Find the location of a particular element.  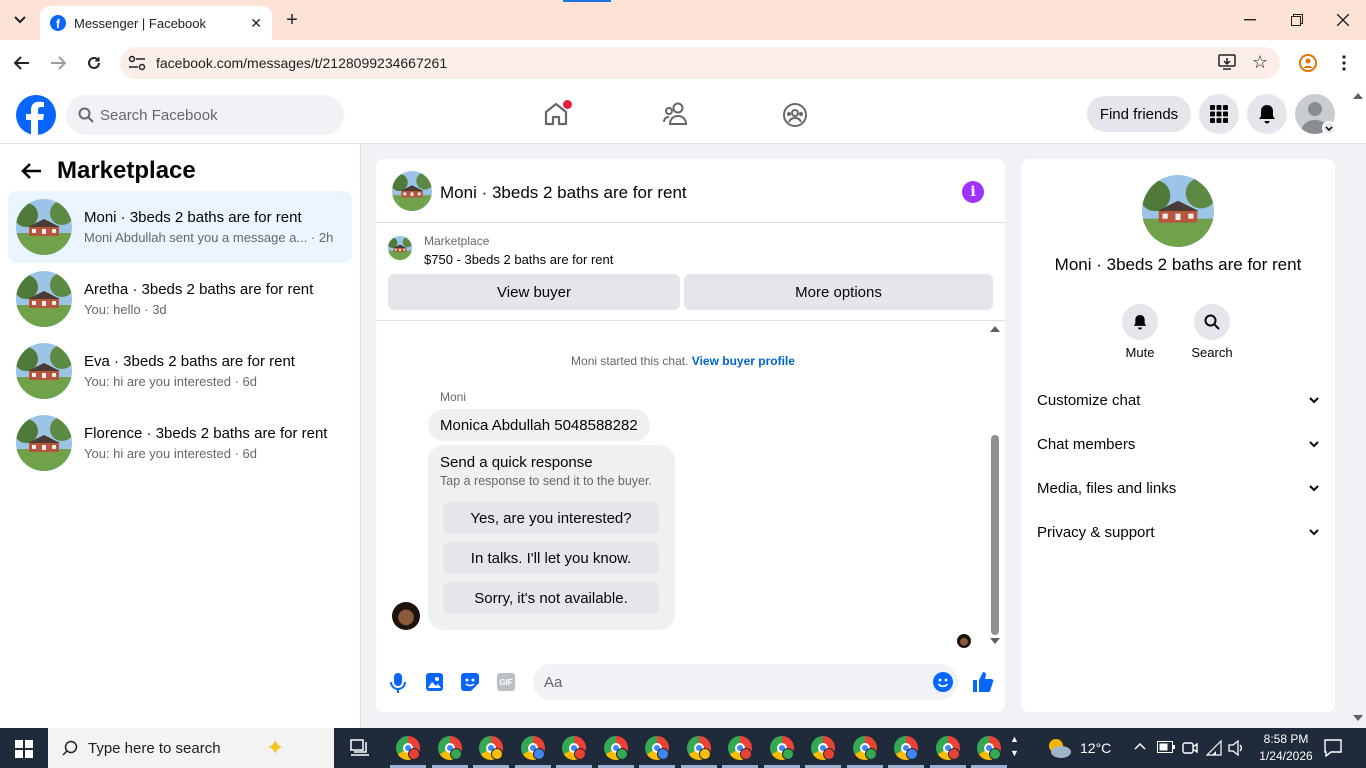

menu-grid-icon is located at coordinates (1219, 114).